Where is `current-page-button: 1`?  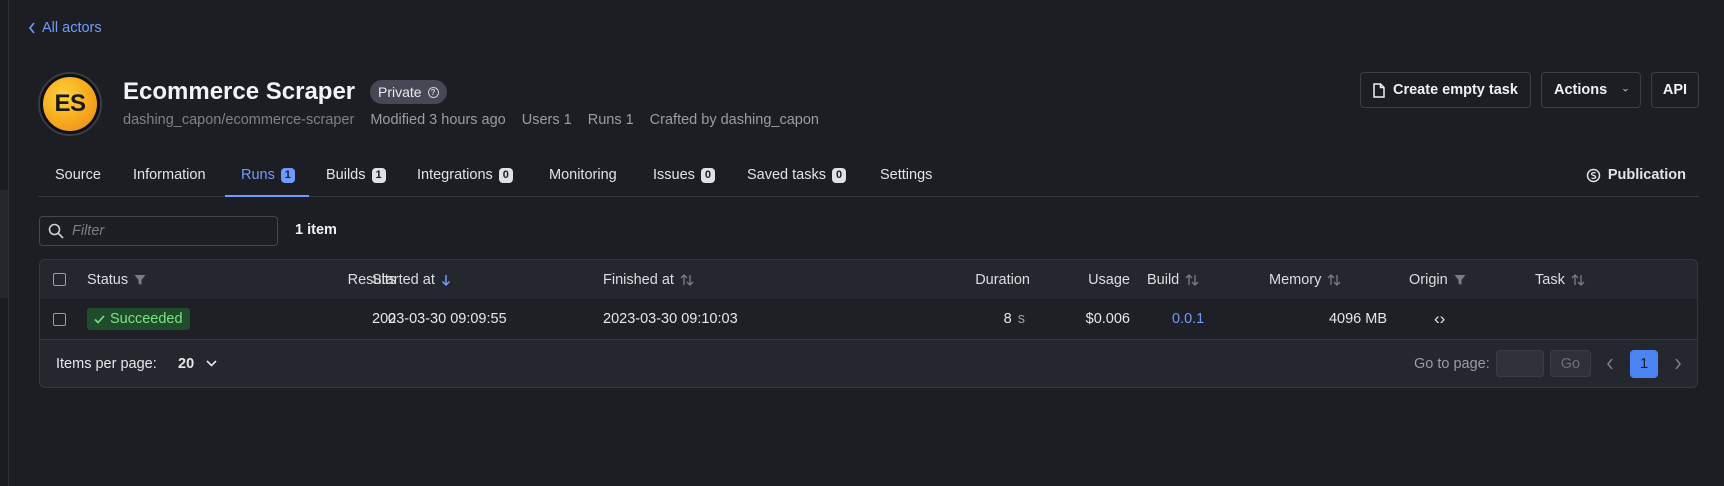 current-page-button: 1 is located at coordinates (1644, 363).